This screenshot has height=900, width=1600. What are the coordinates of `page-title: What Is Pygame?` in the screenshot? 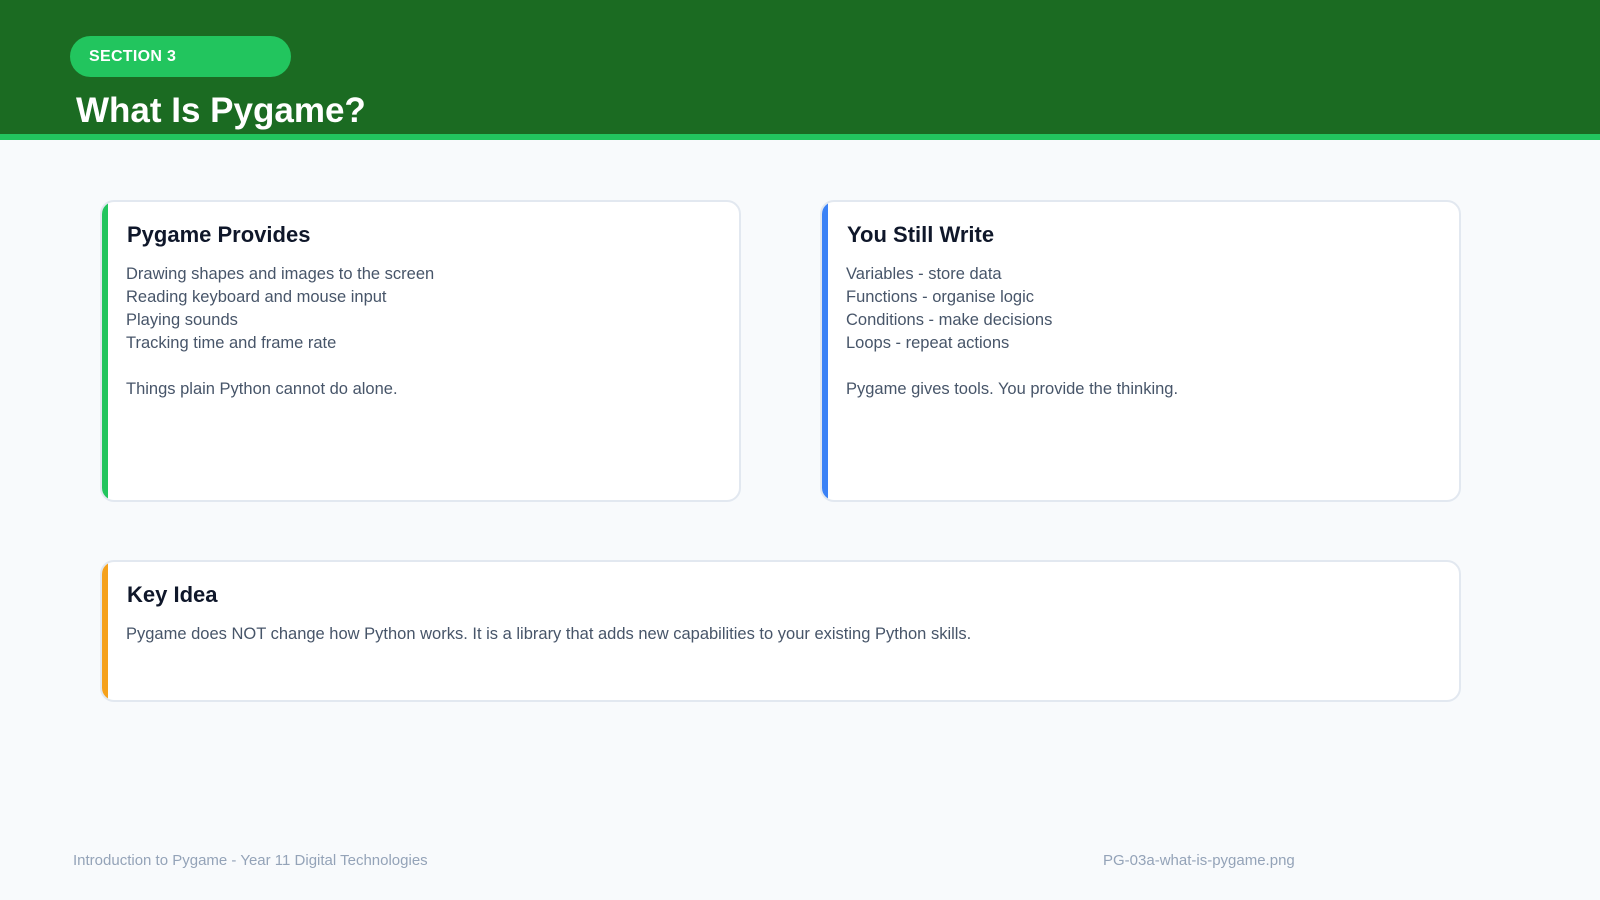 It's located at (221, 110).